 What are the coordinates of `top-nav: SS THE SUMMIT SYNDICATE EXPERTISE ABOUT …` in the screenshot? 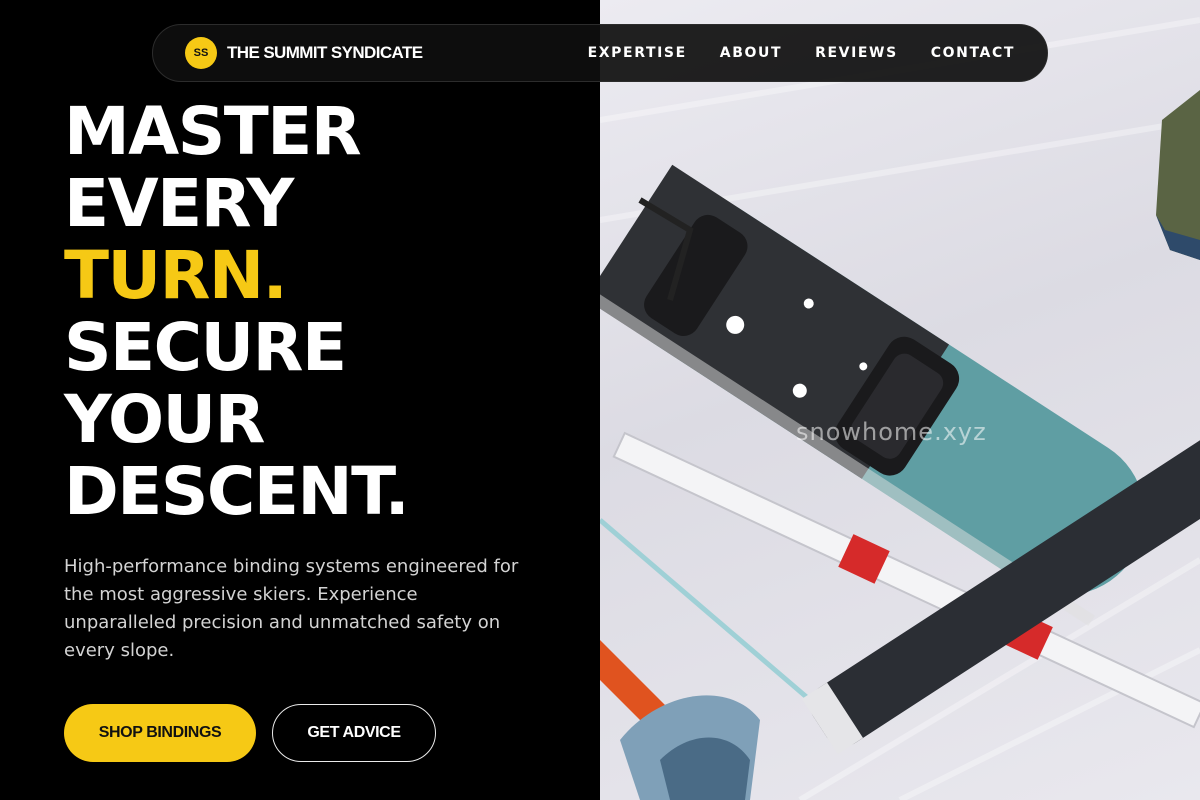 It's located at (600, 53).